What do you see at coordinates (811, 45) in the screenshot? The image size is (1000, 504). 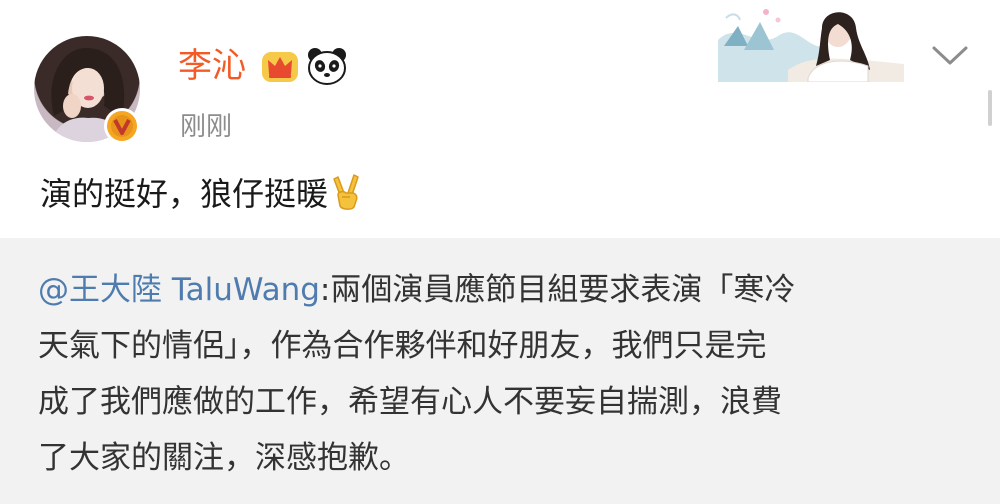 I see `card-decoration-image` at bounding box center [811, 45].